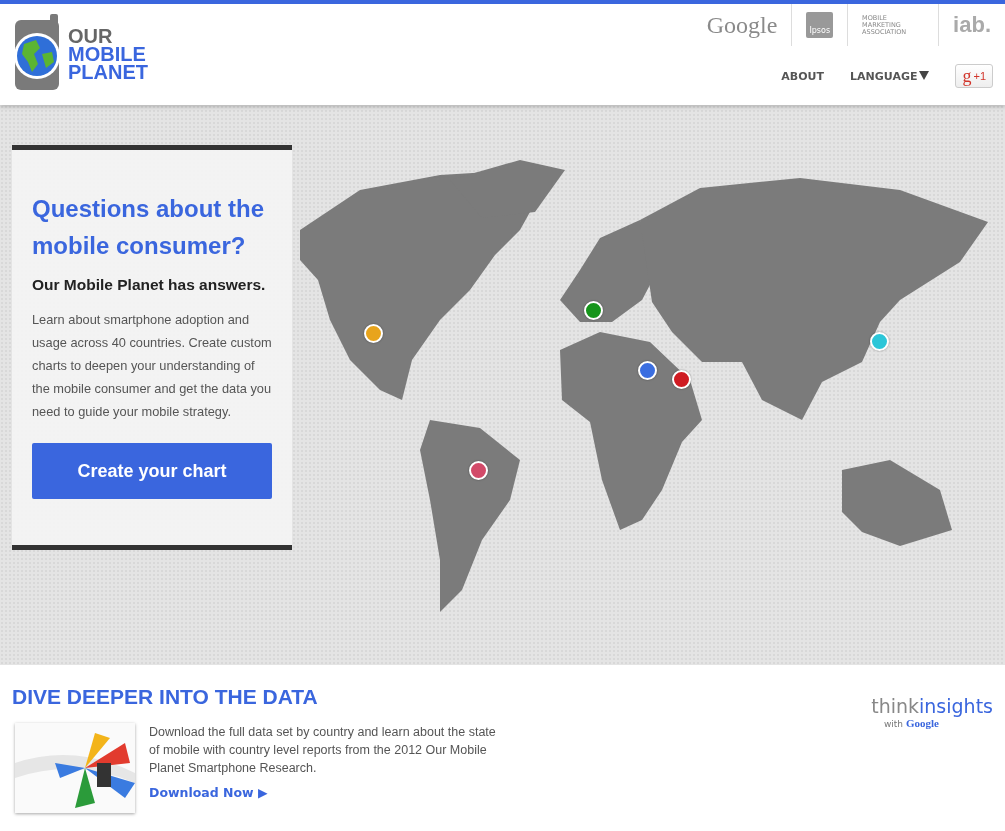 This screenshot has height=831, width=1005. What do you see at coordinates (803, 76) in the screenshot?
I see `nav-link: ABOUT` at bounding box center [803, 76].